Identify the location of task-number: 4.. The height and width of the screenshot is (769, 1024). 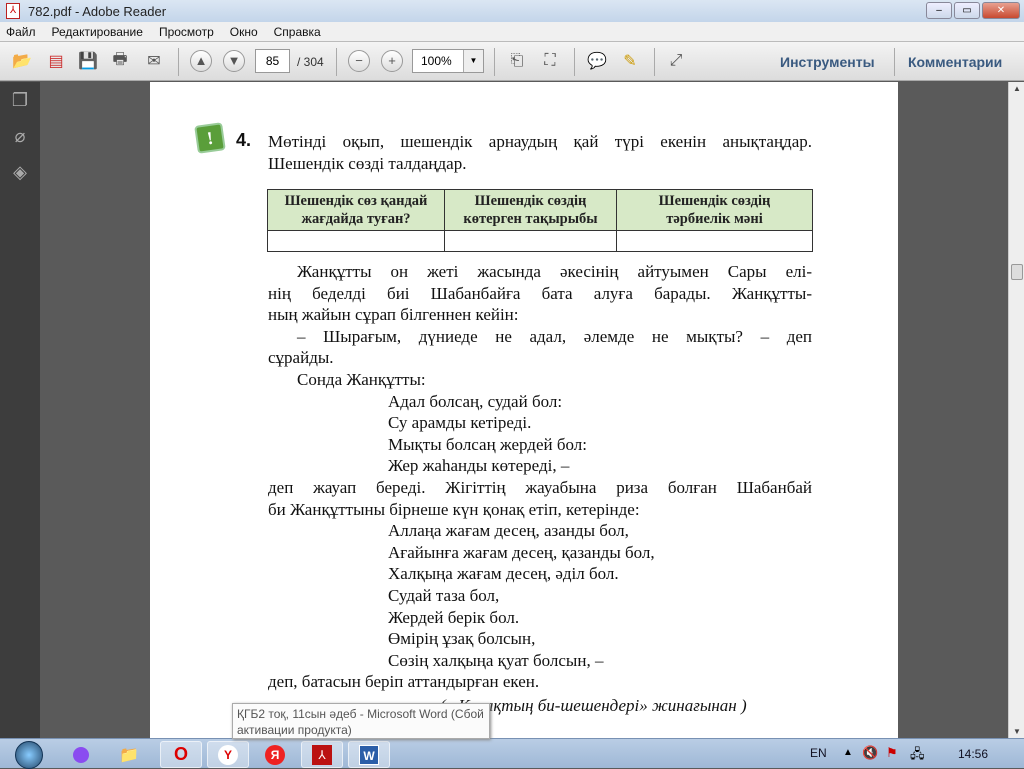
(244, 140).